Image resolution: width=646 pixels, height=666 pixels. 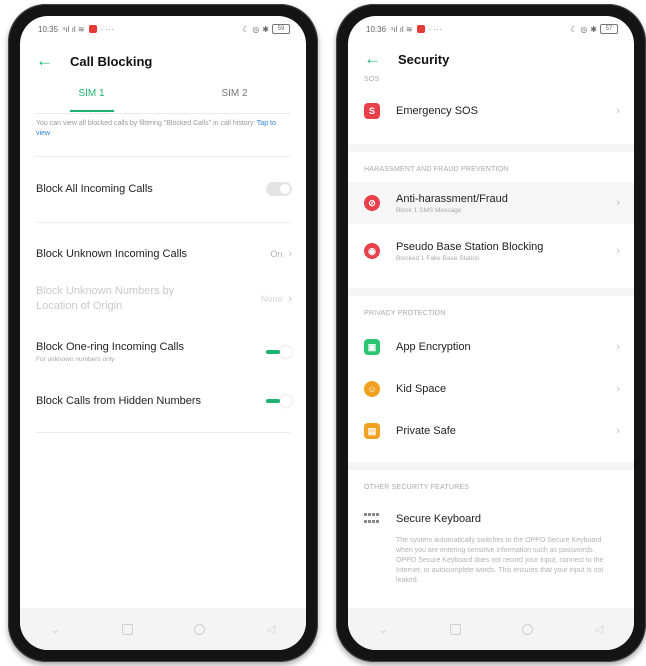 I want to click on section-header-harassment: HARASSMENT AND FRAUD PREVENTION, so click(x=436, y=169).